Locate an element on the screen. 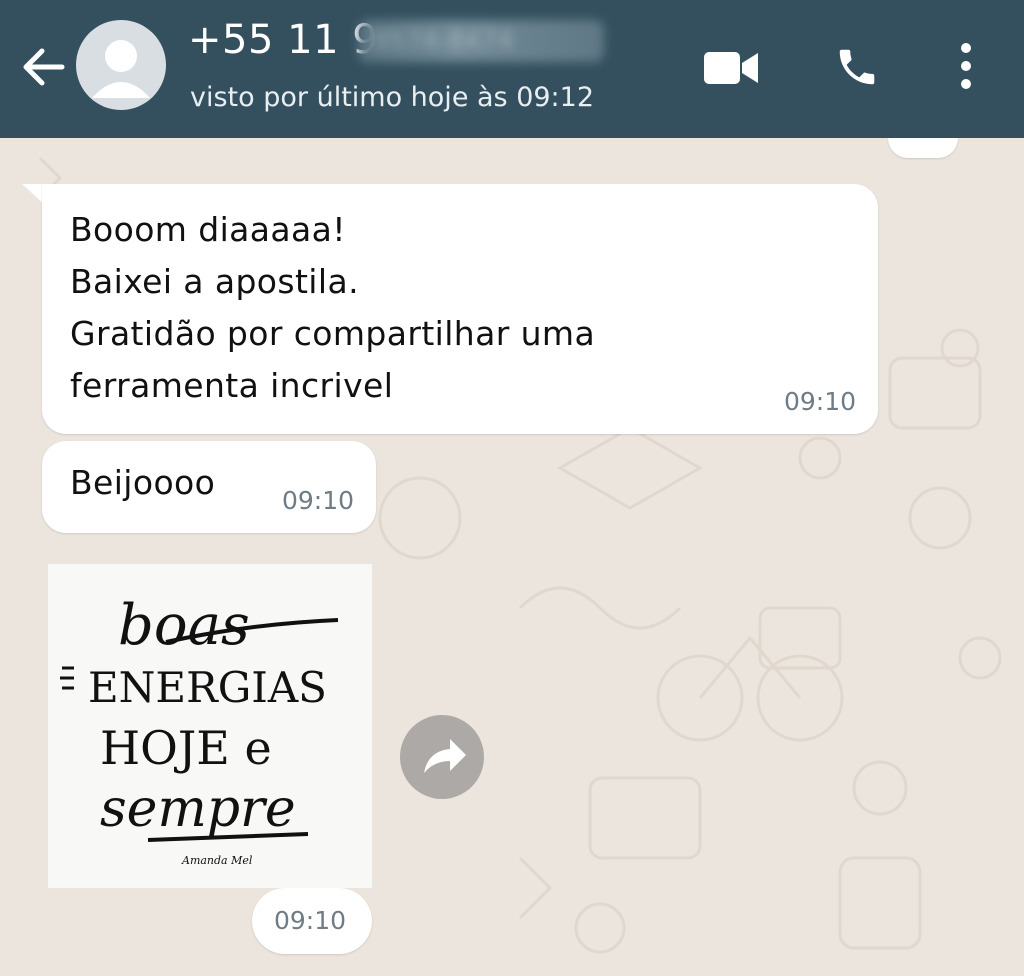 This screenshot has height=976, width=1024. avatar-icon is located at coordinates (121, 69).